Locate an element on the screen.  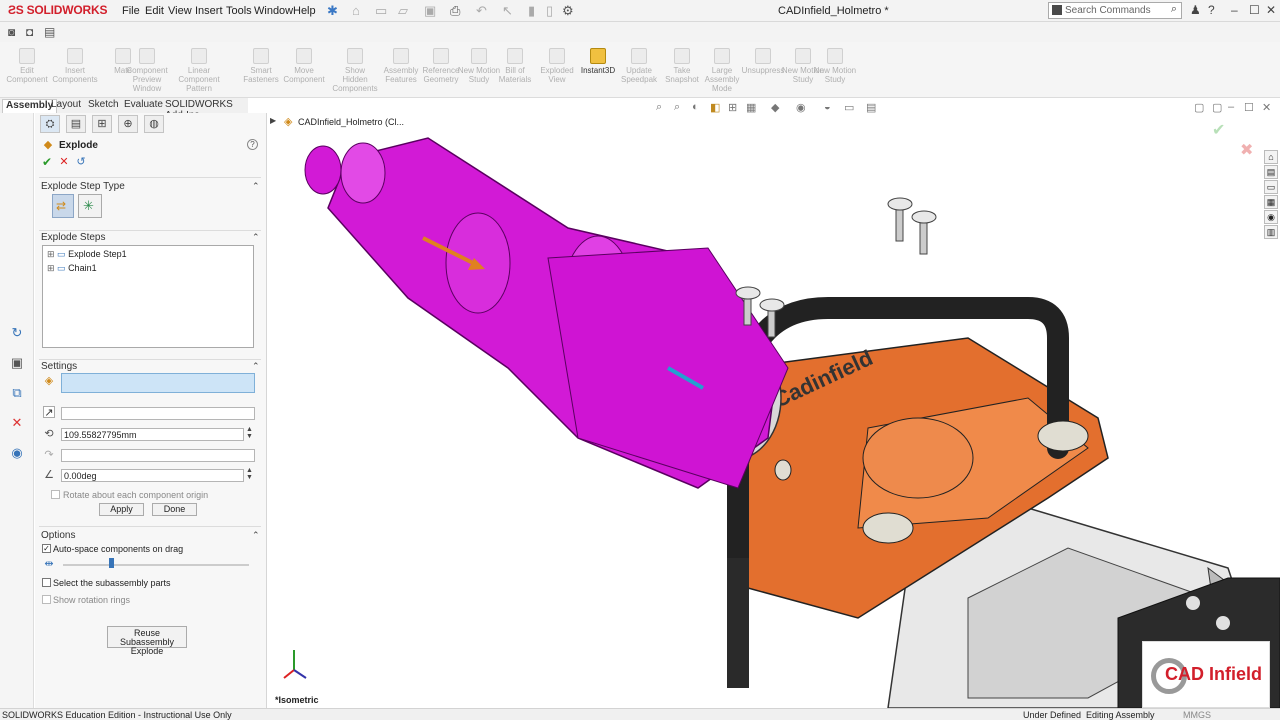
cmd-move-component: Move Component is located at coordinates (304, 66).